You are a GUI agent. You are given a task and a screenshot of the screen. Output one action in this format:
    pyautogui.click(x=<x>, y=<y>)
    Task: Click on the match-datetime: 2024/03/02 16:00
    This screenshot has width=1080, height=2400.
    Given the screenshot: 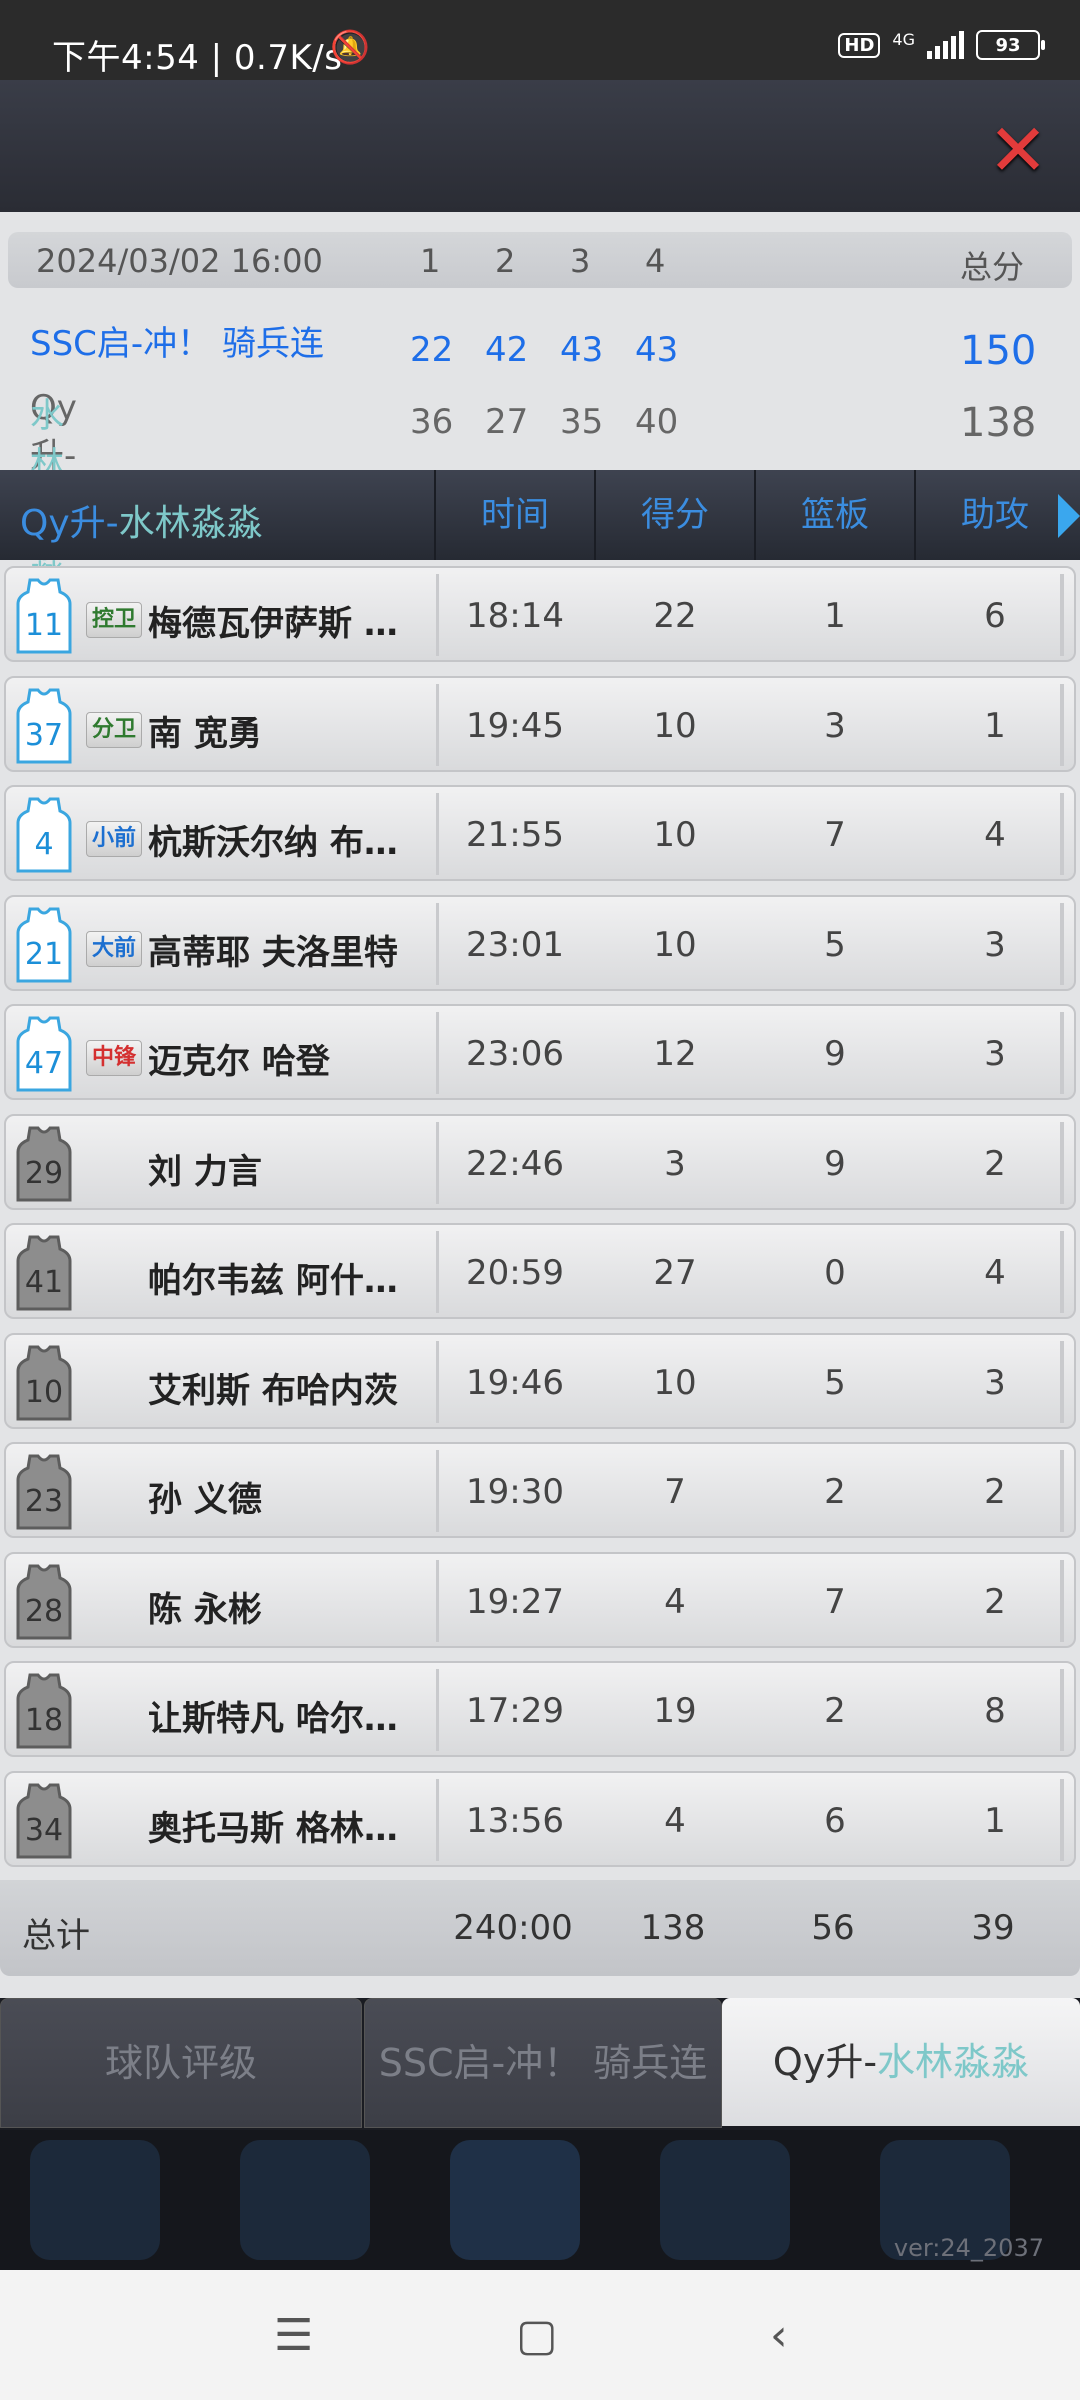 What is the action you would take?
    pyautogui.click(x=179, y=261)
    